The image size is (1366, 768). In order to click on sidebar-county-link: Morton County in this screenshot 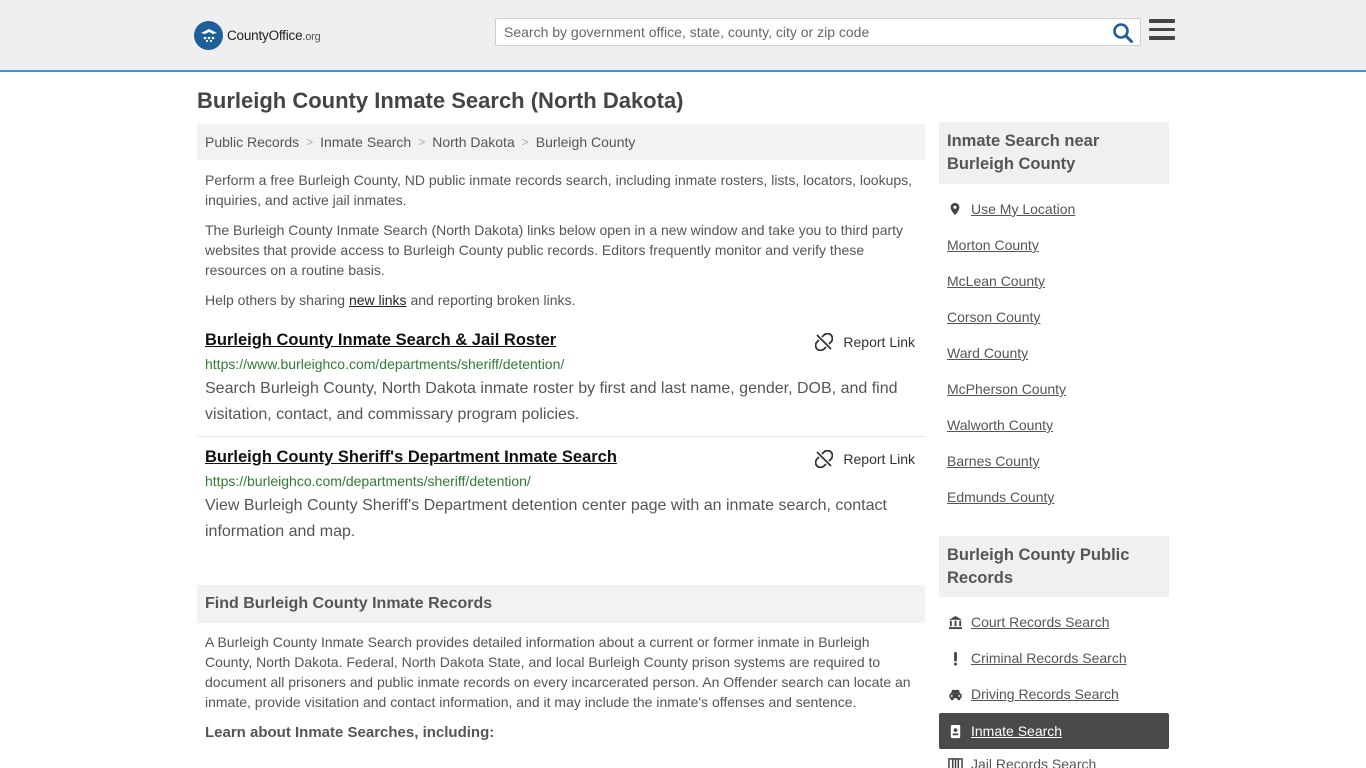, I will do `click(993, 245)`.